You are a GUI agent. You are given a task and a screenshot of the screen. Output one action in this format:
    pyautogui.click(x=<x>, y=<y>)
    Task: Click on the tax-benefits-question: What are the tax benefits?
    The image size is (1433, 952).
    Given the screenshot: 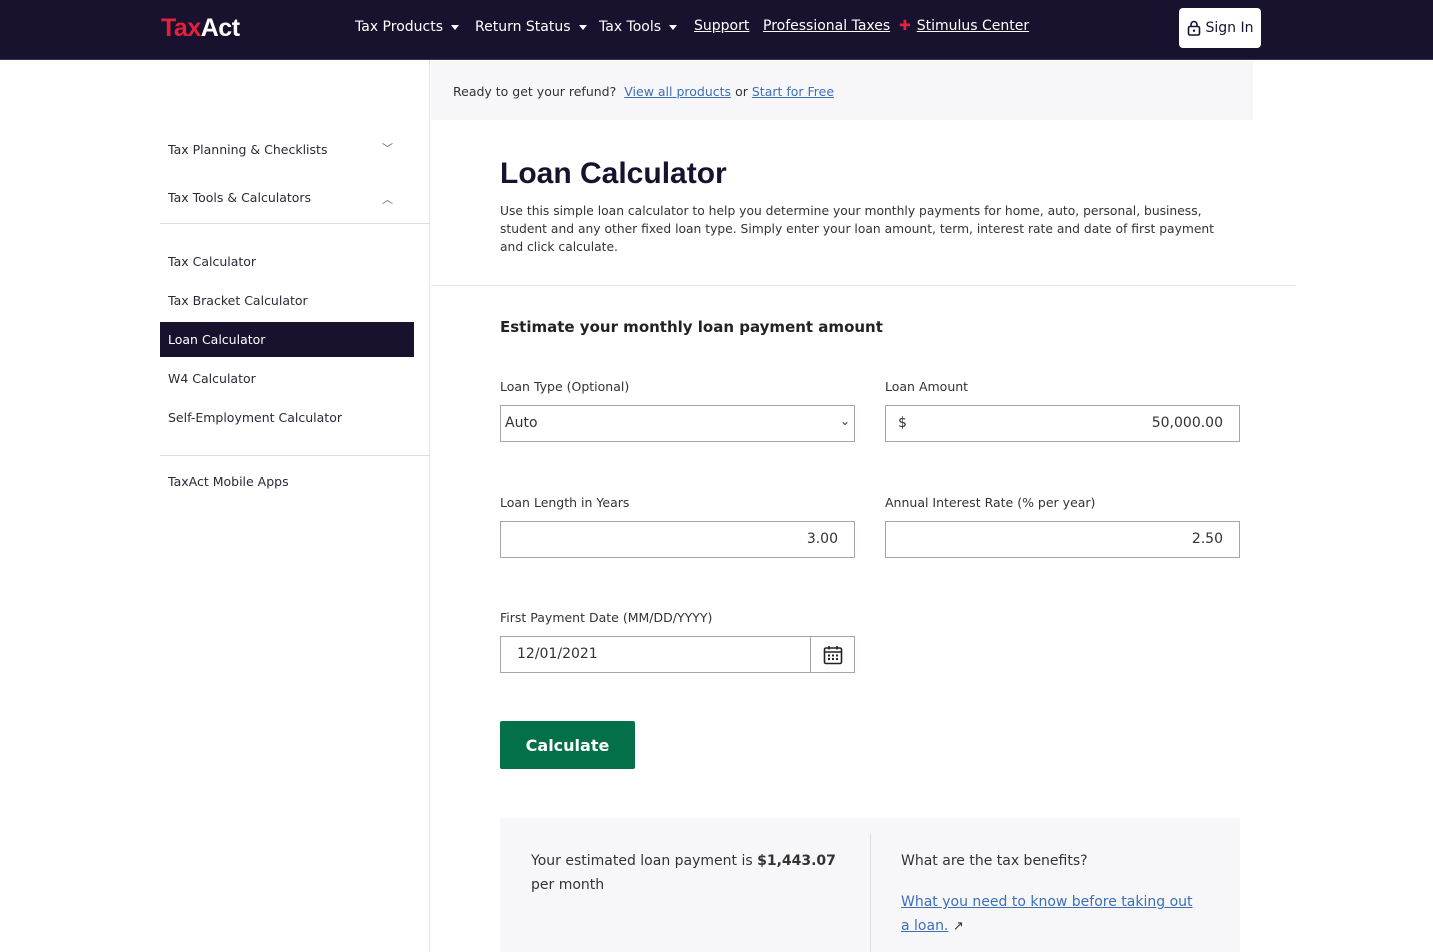 What is the action you would take?
    pyautogui.click(x=994, y=861)
    